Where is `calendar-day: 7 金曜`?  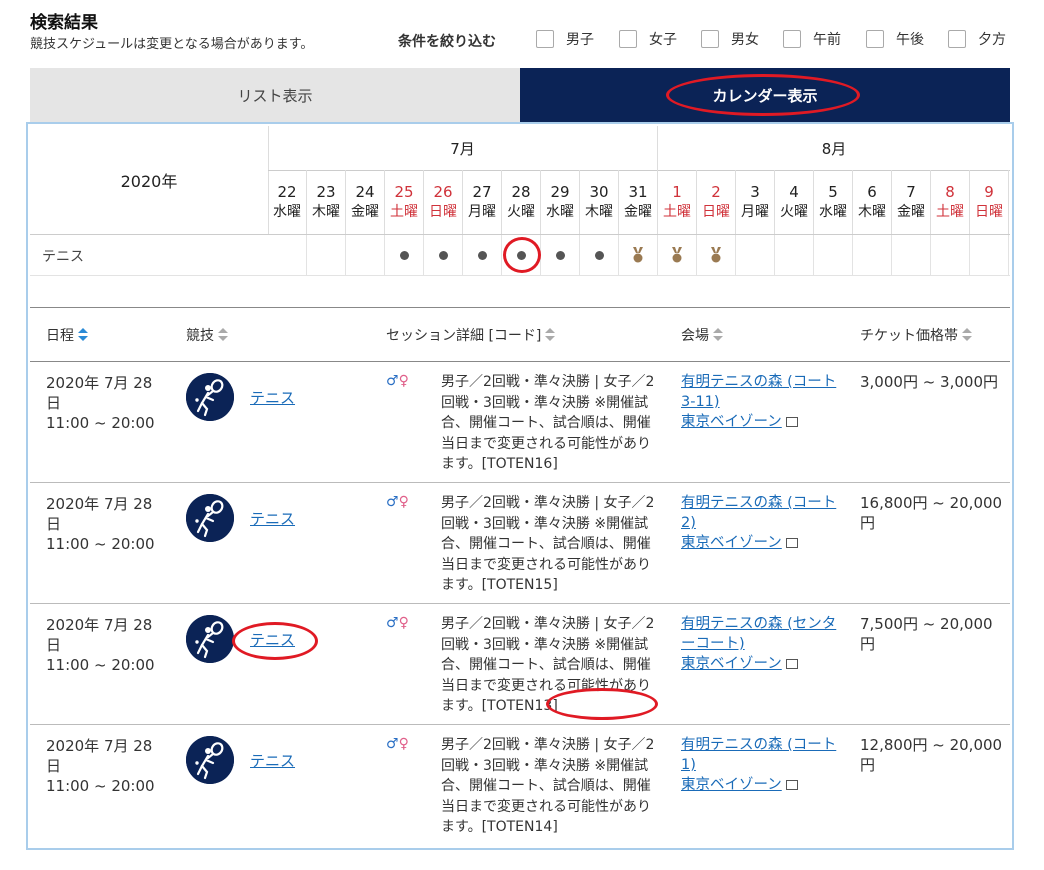 calendar-day: 7 金曜 is located at coordinates (911, 202).